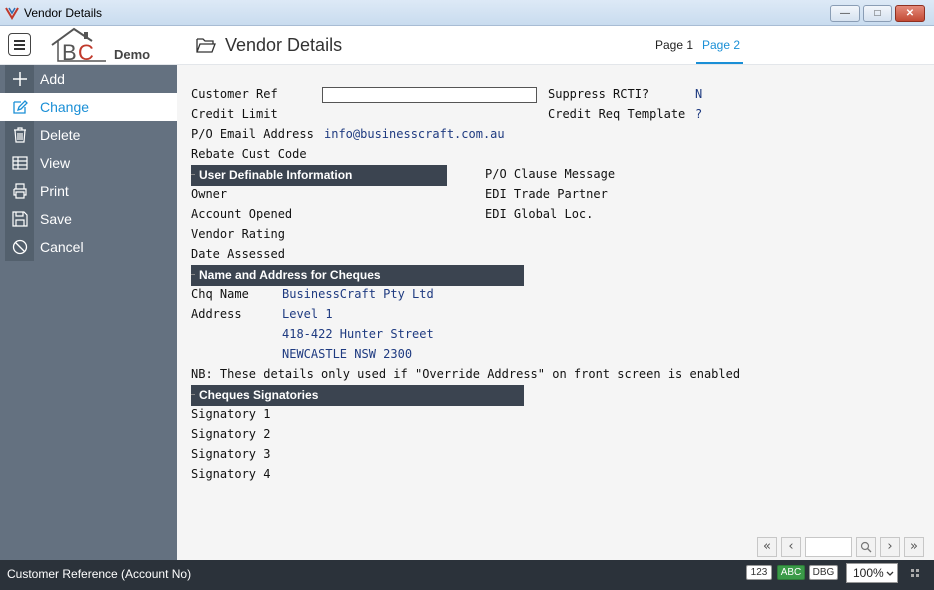 The height and width of the screenshot is (590, 934). What do you see at coordinates (890, 547) in the screenshot?
I see `next-page-button: ›` at bounding box center [890, 547].